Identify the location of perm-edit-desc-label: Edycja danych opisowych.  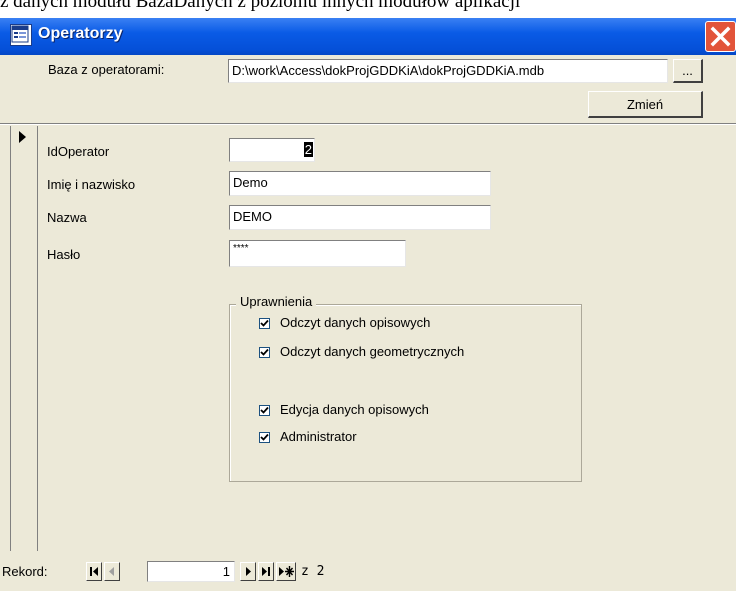
(354, 409).